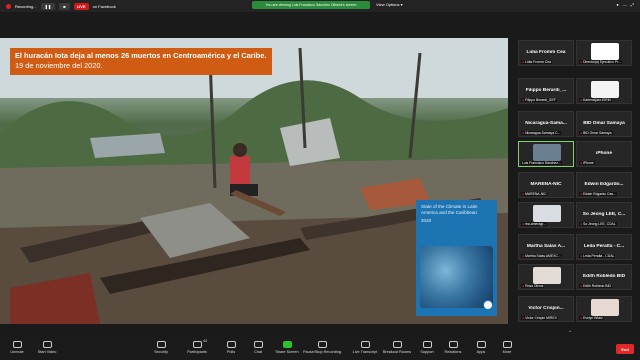  I want to click on view-options-label: View Options, so click(388, 4).